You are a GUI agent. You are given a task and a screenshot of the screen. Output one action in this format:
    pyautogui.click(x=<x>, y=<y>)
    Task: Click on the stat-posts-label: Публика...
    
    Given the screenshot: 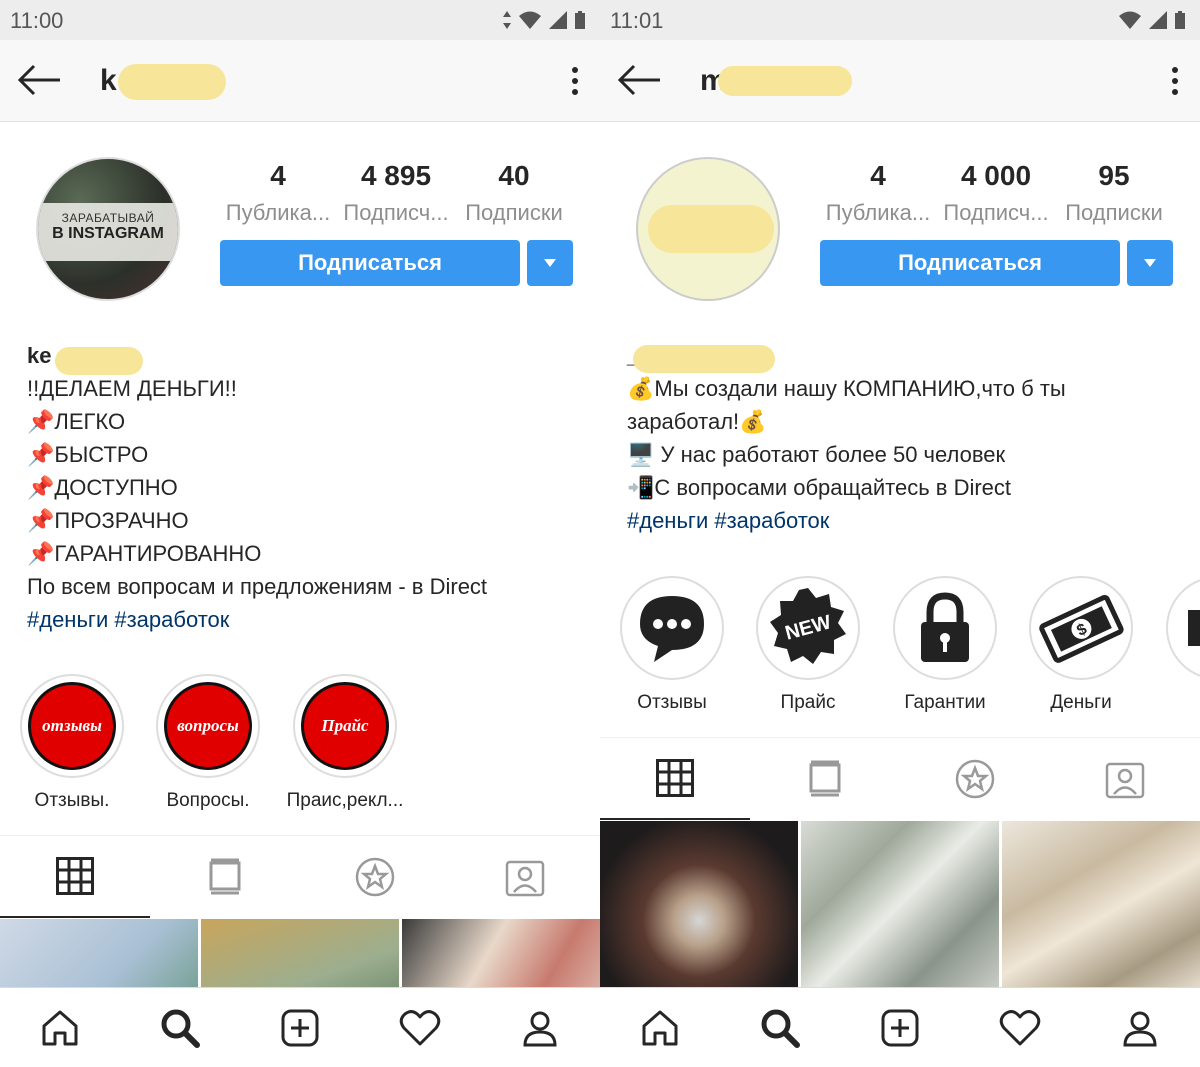 What is the action you would take?
    pyautogui.click(x=878, y=212)
    